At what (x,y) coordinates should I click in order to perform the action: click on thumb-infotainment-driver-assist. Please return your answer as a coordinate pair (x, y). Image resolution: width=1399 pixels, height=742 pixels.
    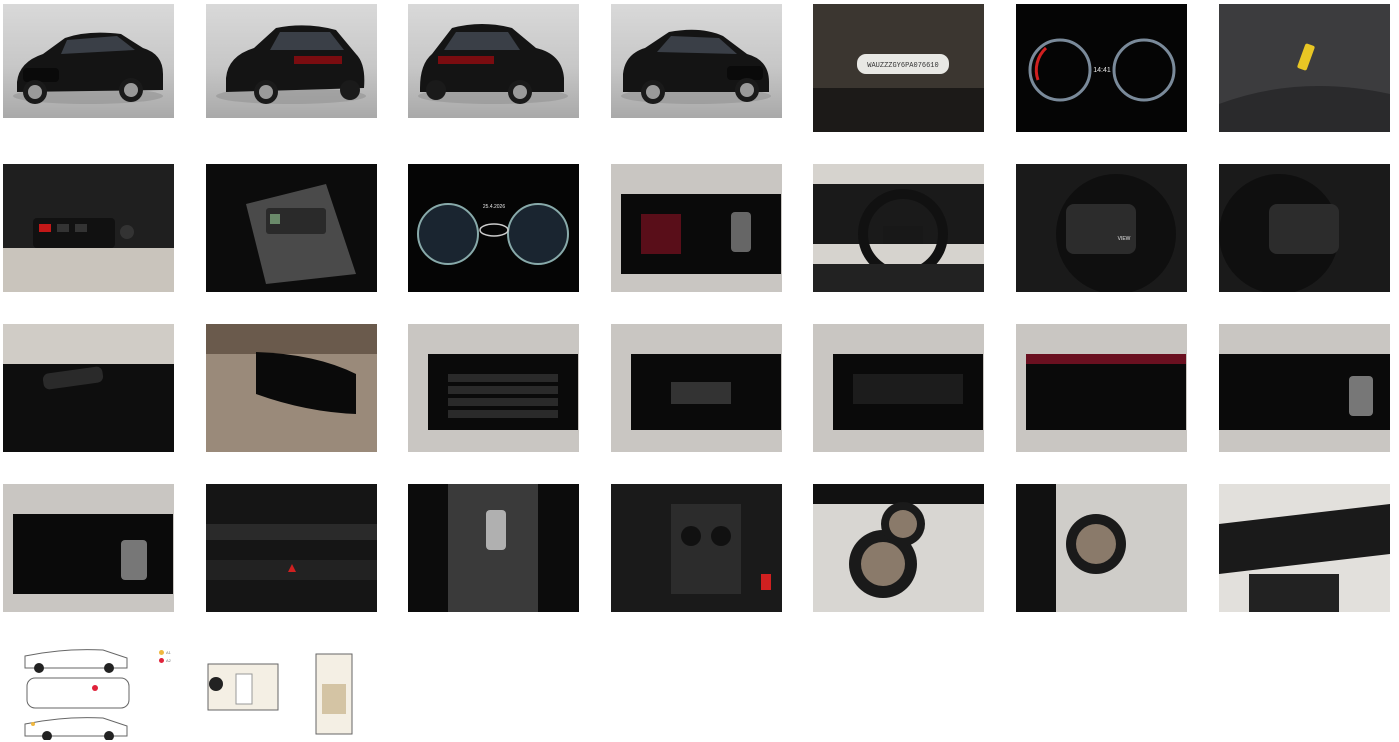
    Looking at the image, I should click on (1304, 388).